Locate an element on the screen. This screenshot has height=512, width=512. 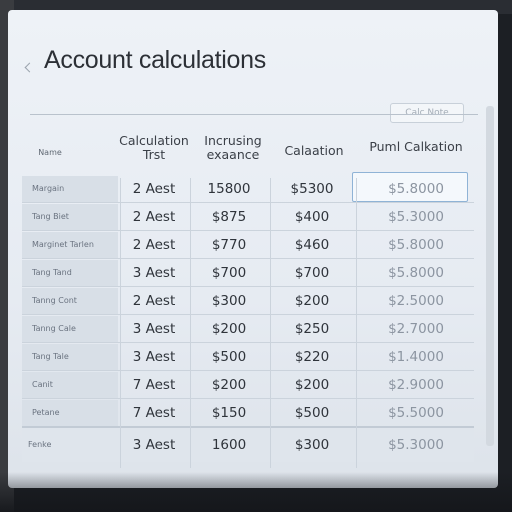
summary-puml: $5.3000 is located at coordinates (416, 445).